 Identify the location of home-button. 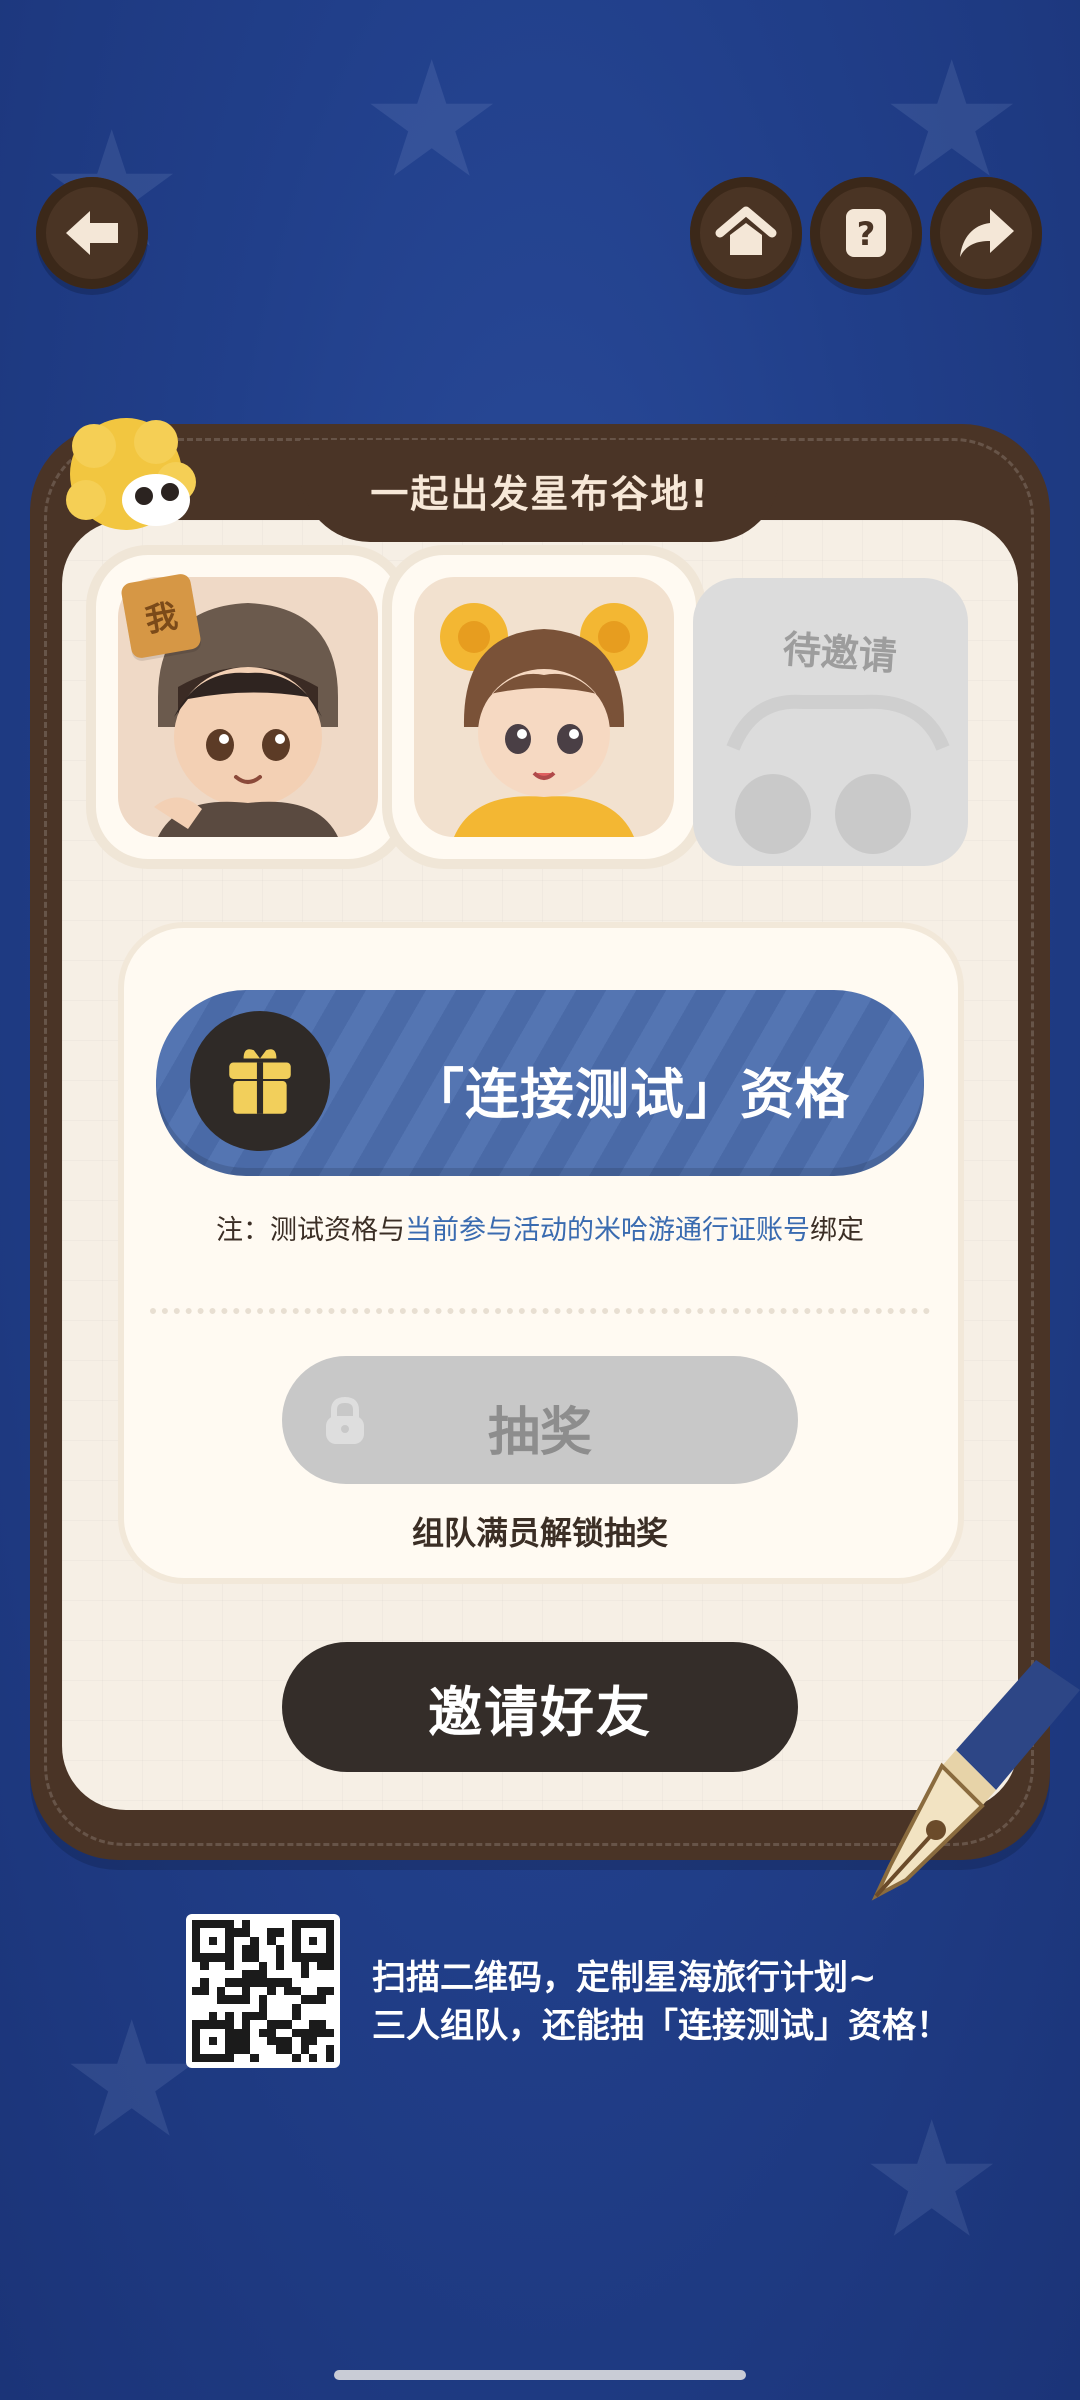
(746, 233).